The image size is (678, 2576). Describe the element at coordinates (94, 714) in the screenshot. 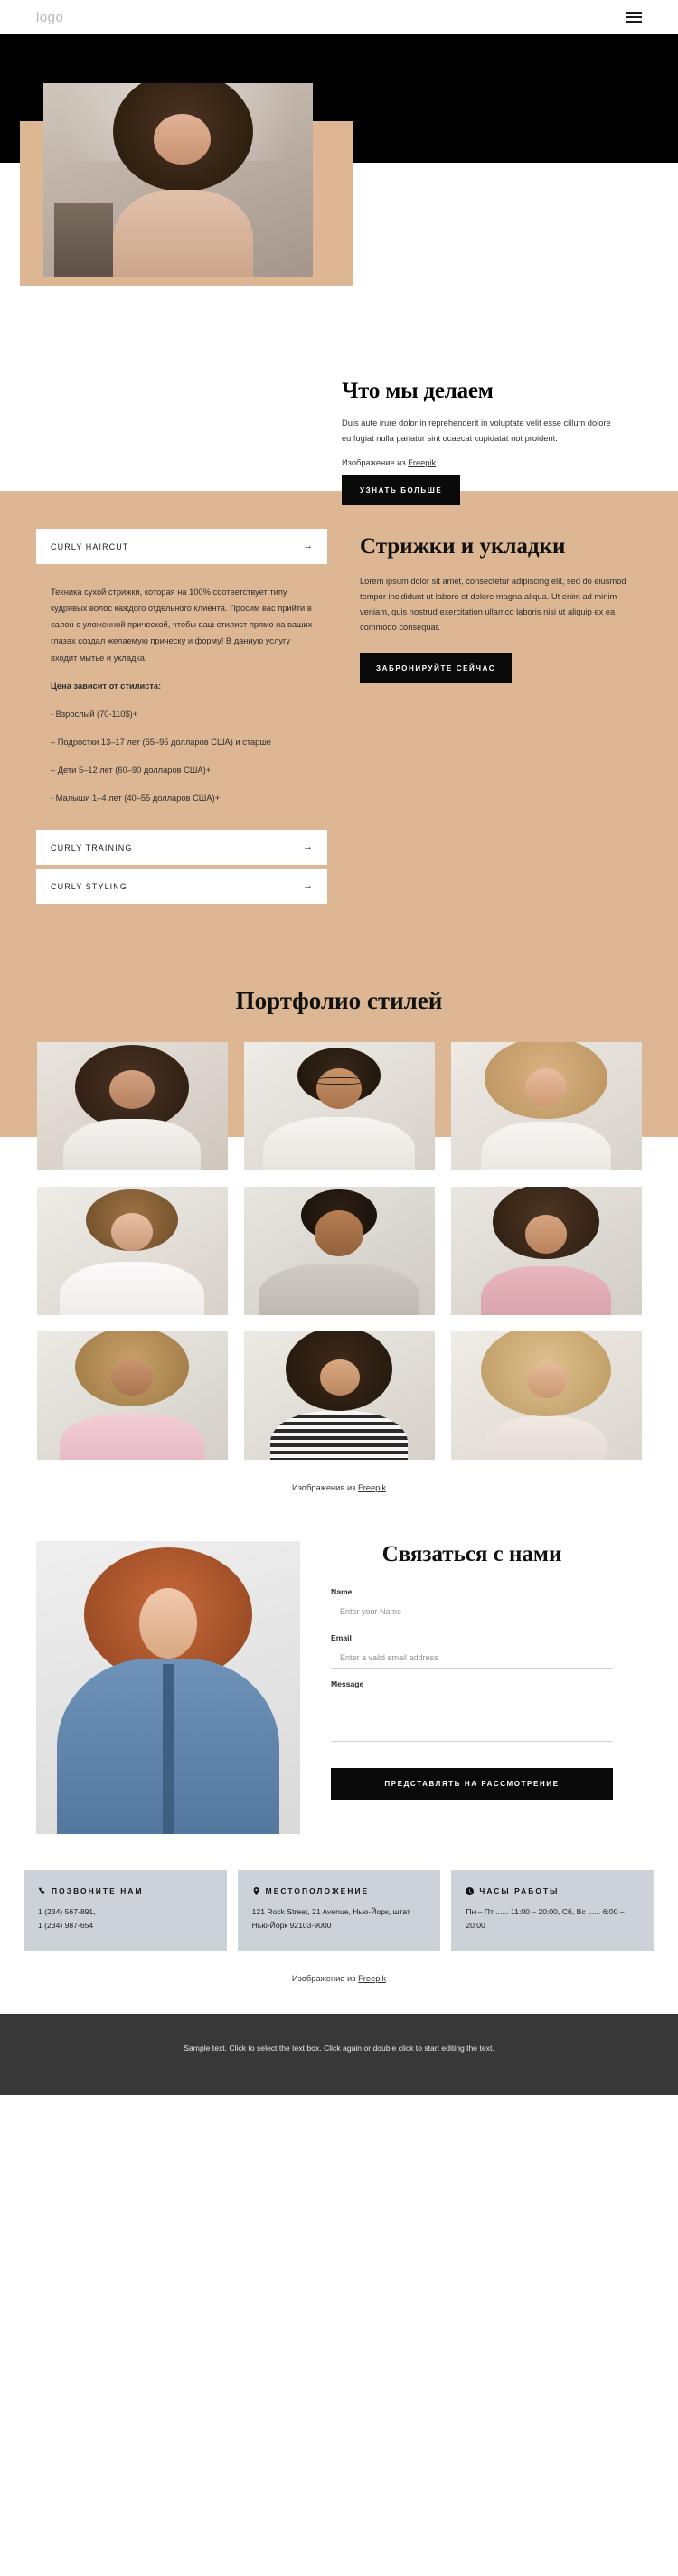

I see `services-price-item: - Взрослый (70-110$)+` at that location.